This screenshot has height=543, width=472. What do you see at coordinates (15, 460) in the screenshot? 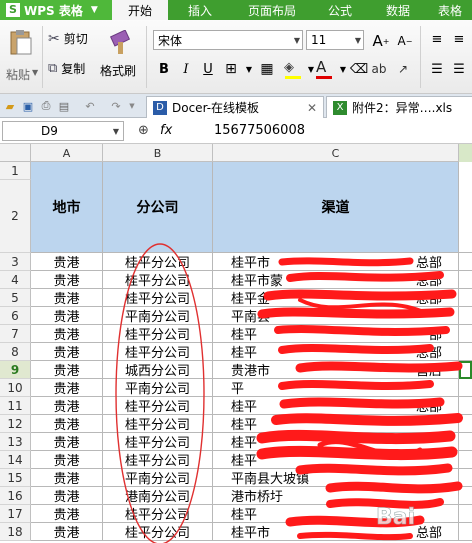
I see `row-header: 14` at bounding box center [15, 460].